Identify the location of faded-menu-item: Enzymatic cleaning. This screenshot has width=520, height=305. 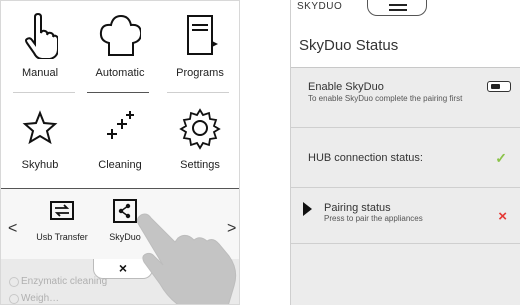
(64, 281).